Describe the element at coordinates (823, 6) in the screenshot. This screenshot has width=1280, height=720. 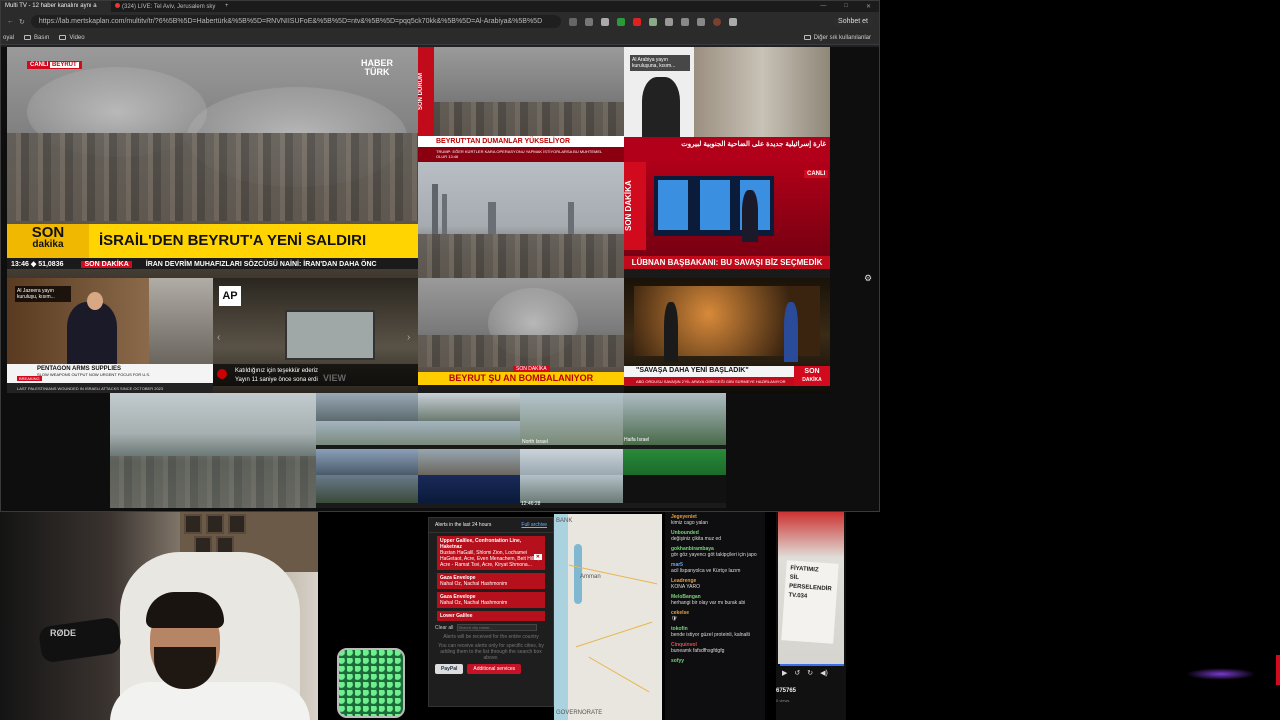
I see `minimize-icon: —` at that location.